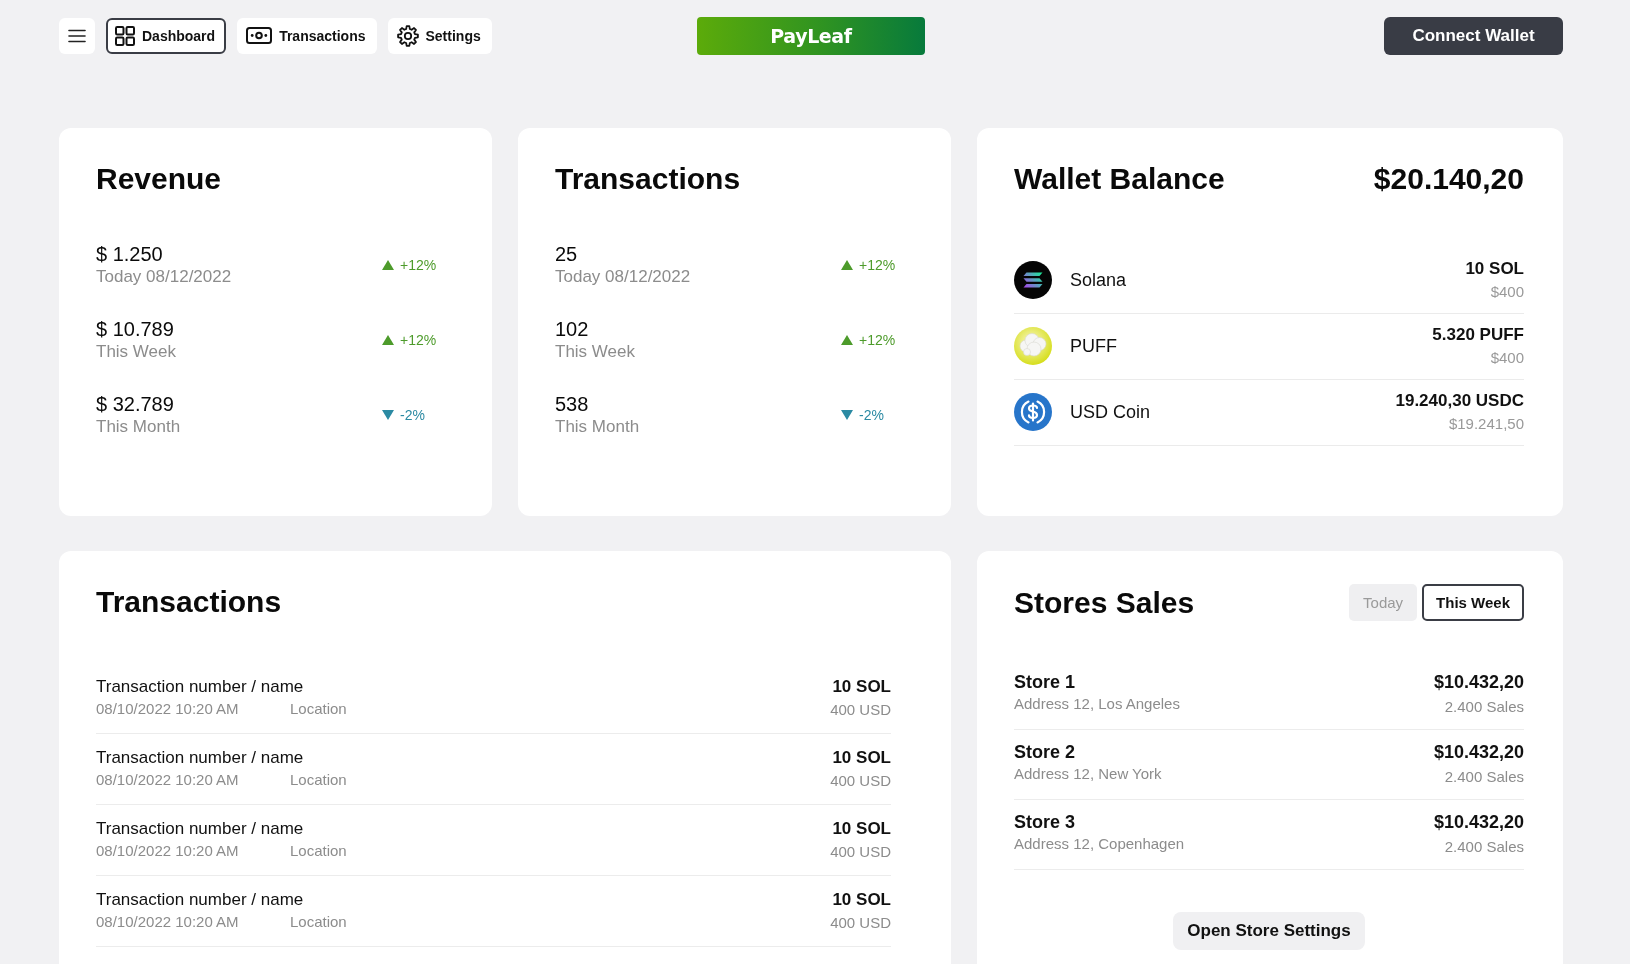 The width and height of the screenshot is (1630, 964). Describe the element at coordinates (1033, 280) in the screenshot. I see `striped-coin-icon` at that location.